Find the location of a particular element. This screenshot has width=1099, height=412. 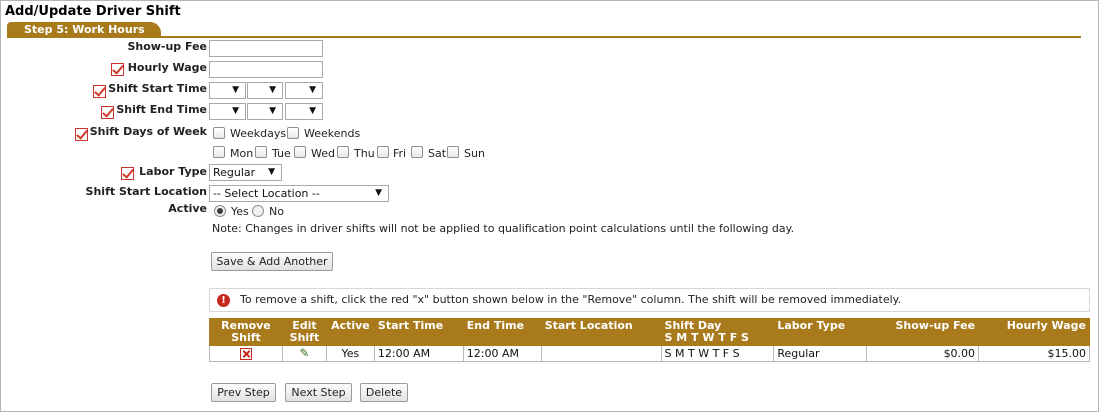

header-show-up-fee: Show-up Fee is located at coordinates (923, 332).